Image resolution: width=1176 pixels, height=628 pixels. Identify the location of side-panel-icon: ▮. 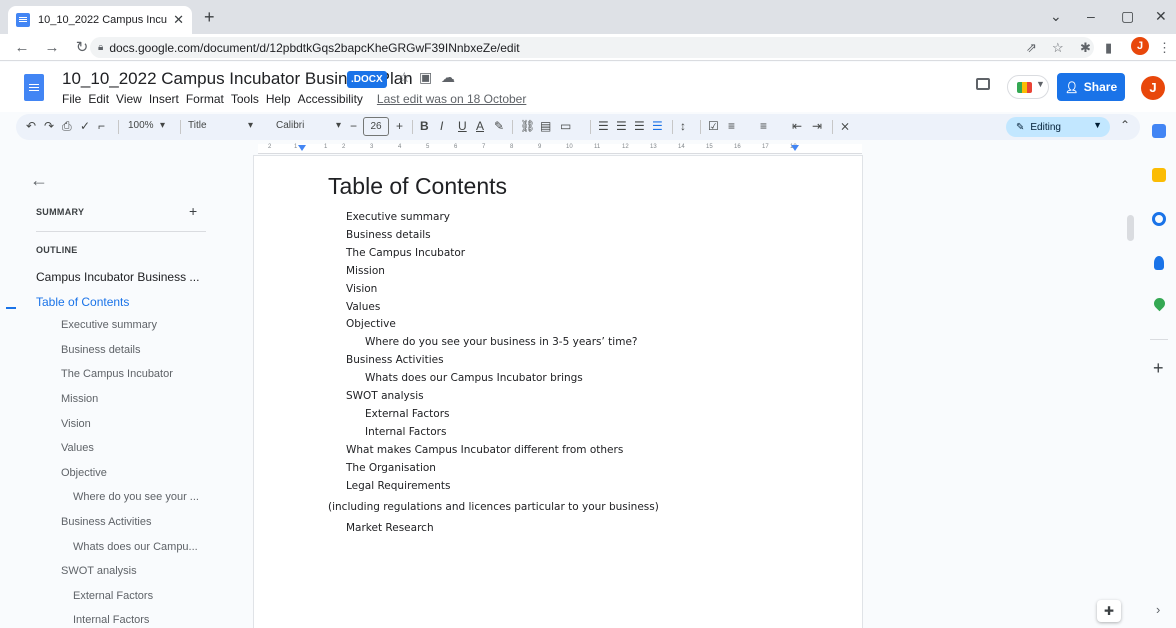
(1108, 48).